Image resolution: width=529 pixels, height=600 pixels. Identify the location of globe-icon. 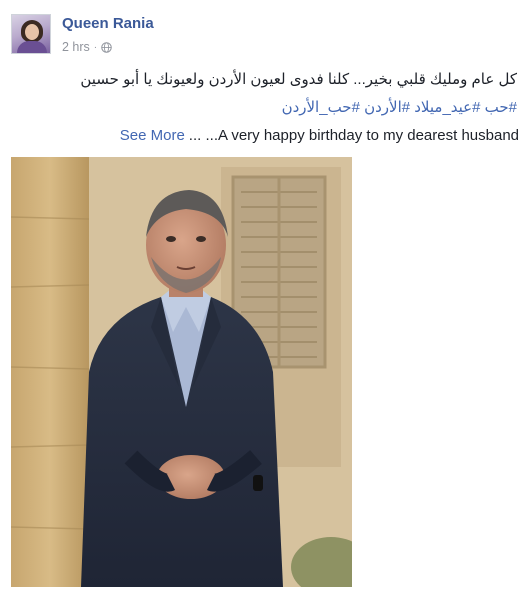
(106, 47).